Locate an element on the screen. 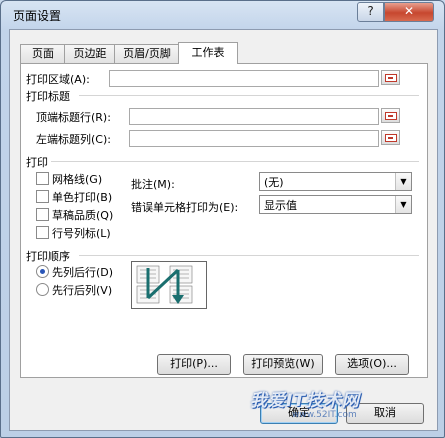 Image resolution: width=445 pixels, height=438 pixels. close-button: ✕ is located at coordinates (409, 12).